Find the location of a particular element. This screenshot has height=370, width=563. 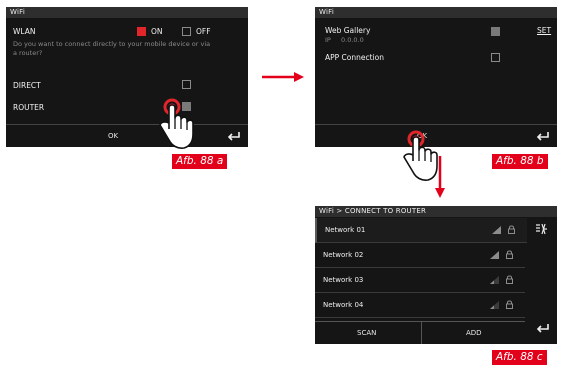

arrow-down-icon is located at coordinates (440, 177).